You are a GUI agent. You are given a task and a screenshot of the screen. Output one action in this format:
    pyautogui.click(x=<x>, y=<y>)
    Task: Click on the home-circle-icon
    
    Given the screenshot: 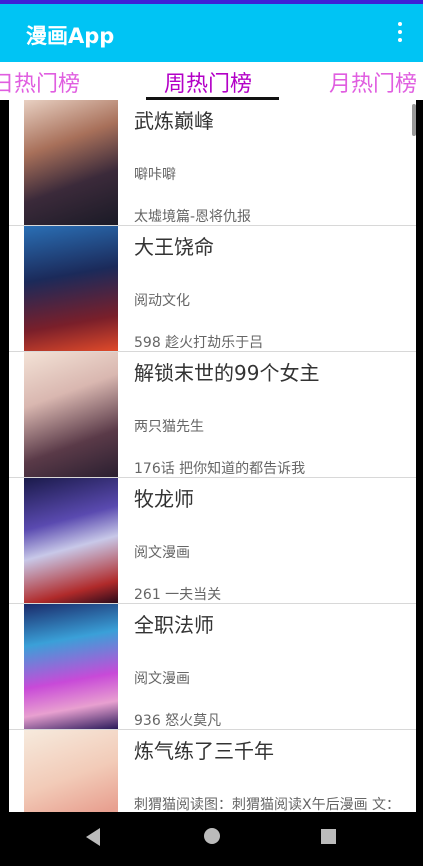 What is the action you would take?
    pyautogui.click(x=212, y=836)
    